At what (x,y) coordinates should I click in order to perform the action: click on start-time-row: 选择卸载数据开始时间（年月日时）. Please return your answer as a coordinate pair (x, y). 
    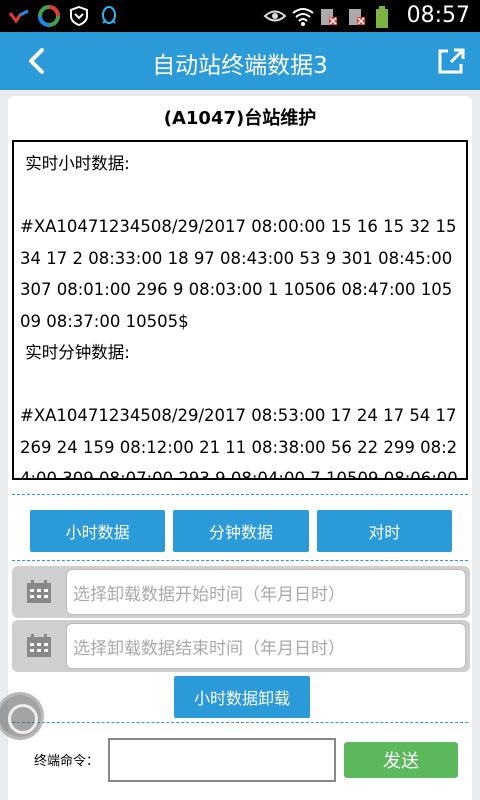
    Looking at the image, I should click on (241, 592).